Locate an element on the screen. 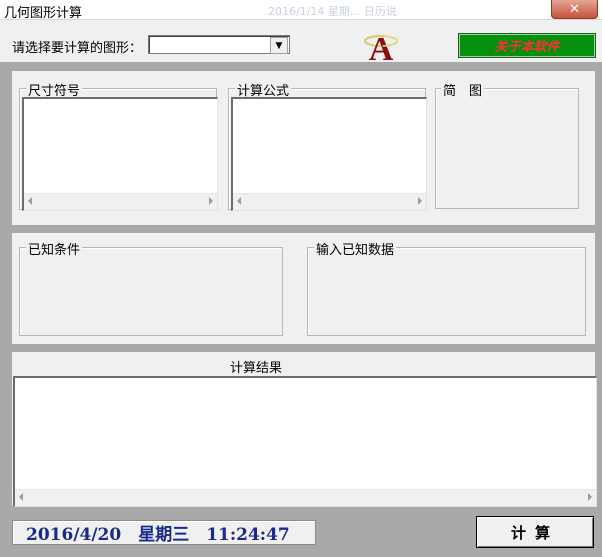 This screenshot has width=602, height=557. datetime-display: 2016/4/20 星期三 11:24:47 is located at coordinates (164, 532).